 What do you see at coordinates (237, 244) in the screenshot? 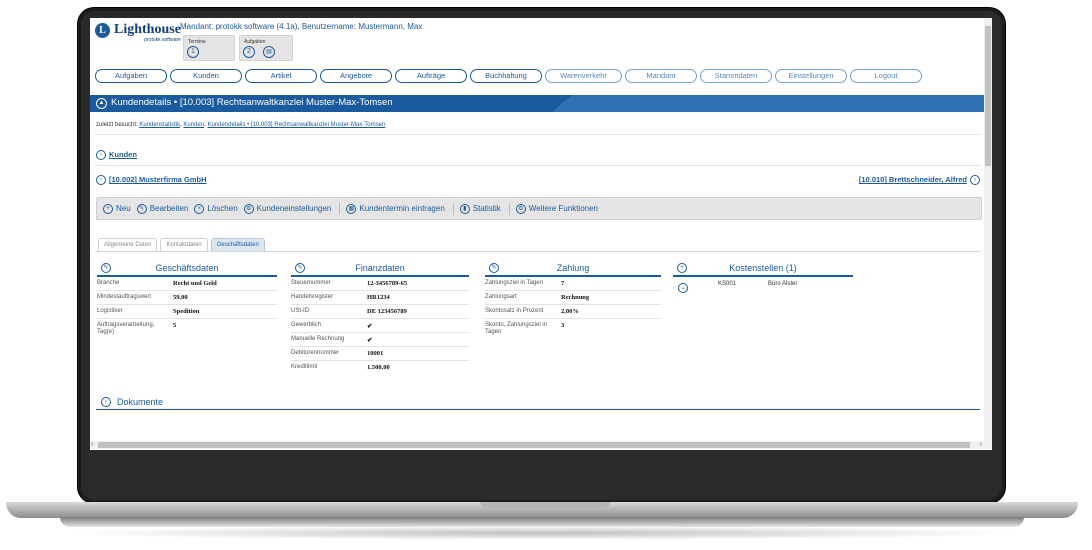
I see `tab-geschaeftsdaten: Geschäftsdaten` at bounding box center [237, 244].